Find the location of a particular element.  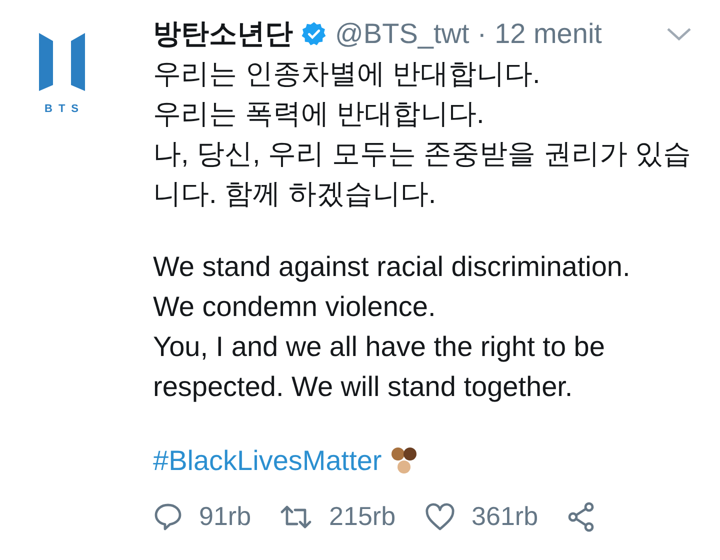

share-icon is located at coordinates (581, 516).